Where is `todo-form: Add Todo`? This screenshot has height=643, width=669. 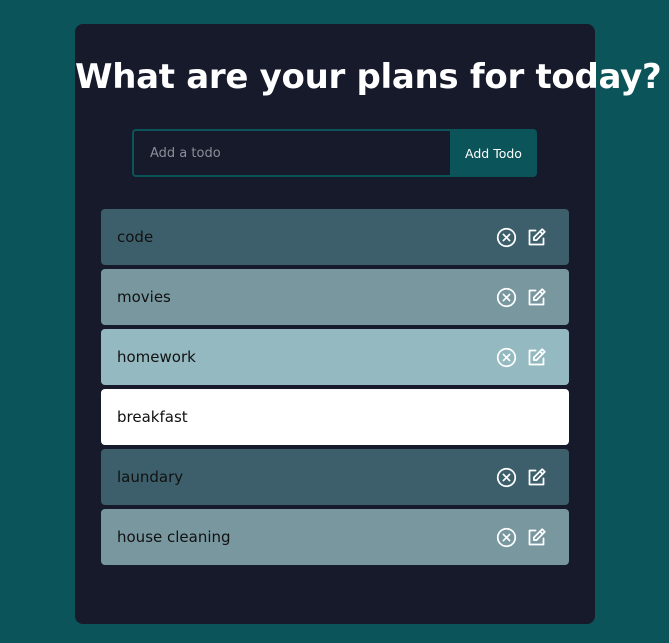
todo-form: Add Todo is located at coordinates (334, 153).